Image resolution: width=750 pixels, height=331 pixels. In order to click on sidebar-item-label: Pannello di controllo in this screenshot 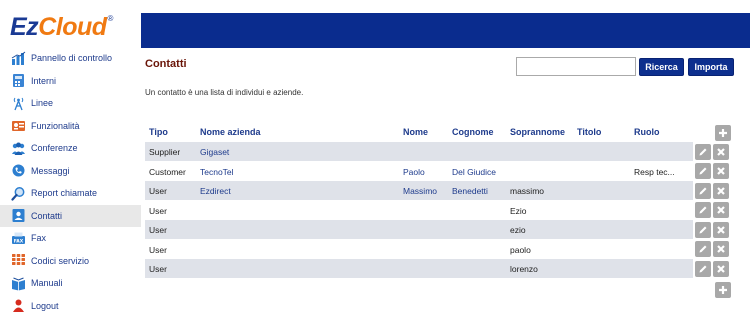, I will do `click(72, 58)`.